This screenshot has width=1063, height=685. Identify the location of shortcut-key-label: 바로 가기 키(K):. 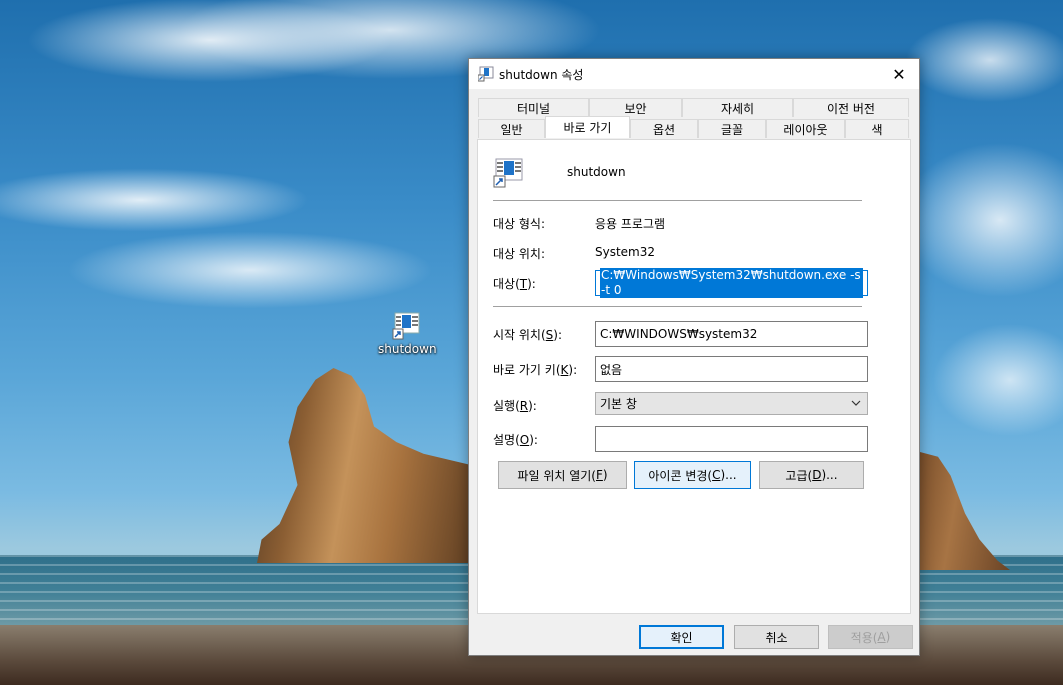
(535, 370).